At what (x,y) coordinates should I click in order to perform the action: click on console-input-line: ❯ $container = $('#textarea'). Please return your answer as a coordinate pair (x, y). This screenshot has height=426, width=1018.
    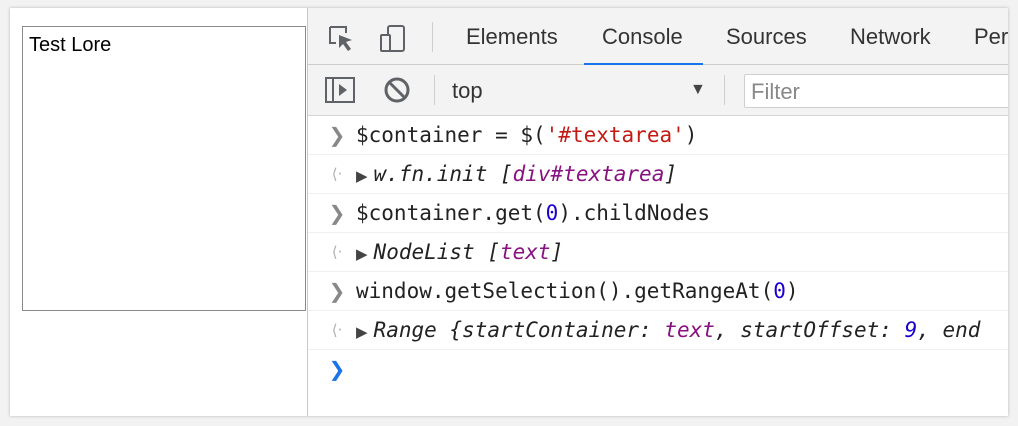
    Looking at the image, I should click on (658, 135).